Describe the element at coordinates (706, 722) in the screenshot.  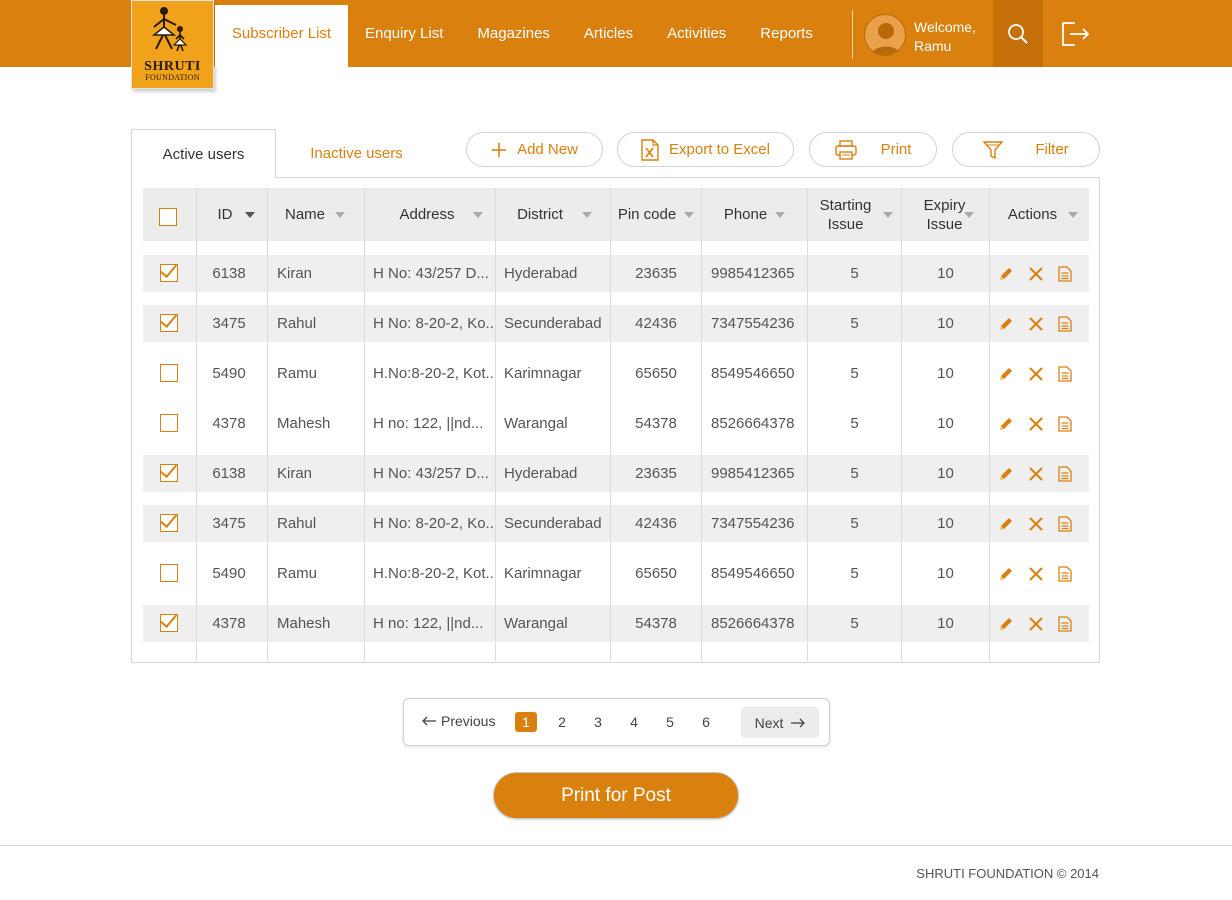
I see `page-6-button: 6` at that location.